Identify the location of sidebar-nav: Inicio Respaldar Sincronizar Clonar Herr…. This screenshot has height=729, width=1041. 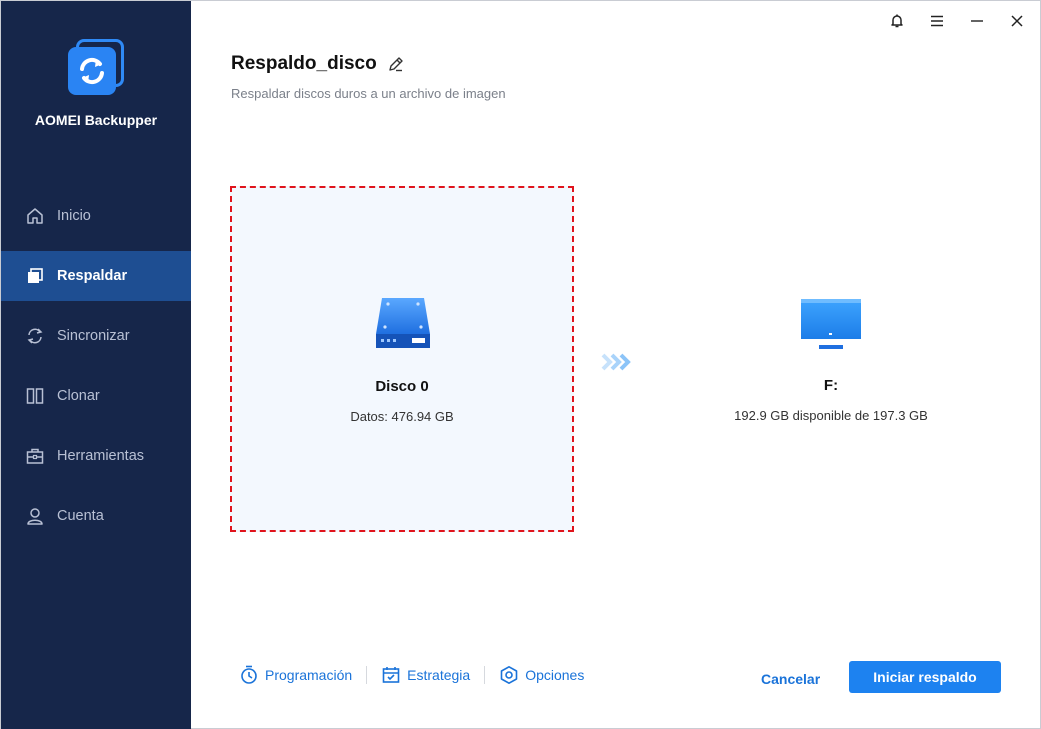
(96, 371).